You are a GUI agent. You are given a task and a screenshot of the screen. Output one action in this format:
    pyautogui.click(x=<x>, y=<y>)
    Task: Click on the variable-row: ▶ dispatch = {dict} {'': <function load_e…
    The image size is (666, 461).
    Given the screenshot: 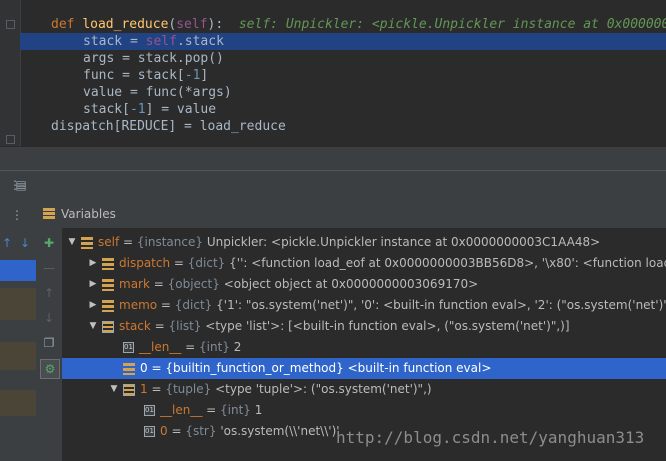 What is the action you would take?
    pyautogui.click(x=364, y=263)
    